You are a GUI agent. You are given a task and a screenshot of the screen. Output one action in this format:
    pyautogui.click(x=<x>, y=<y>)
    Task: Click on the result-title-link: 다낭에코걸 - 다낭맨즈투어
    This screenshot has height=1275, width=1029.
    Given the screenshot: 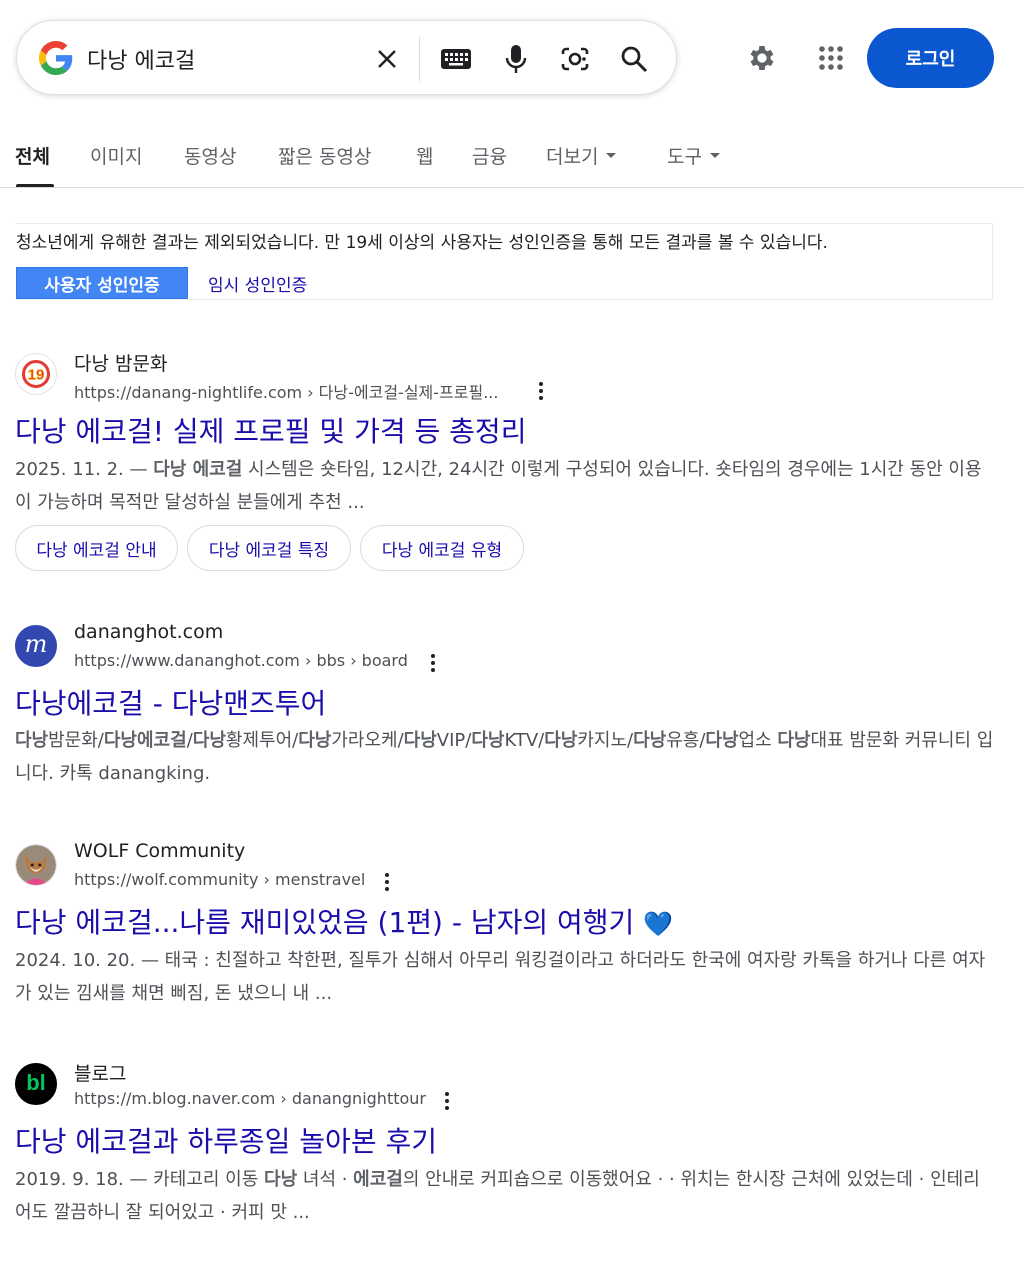 What is the action you would take?
    pyautogui.click(x=170, y=702)
    